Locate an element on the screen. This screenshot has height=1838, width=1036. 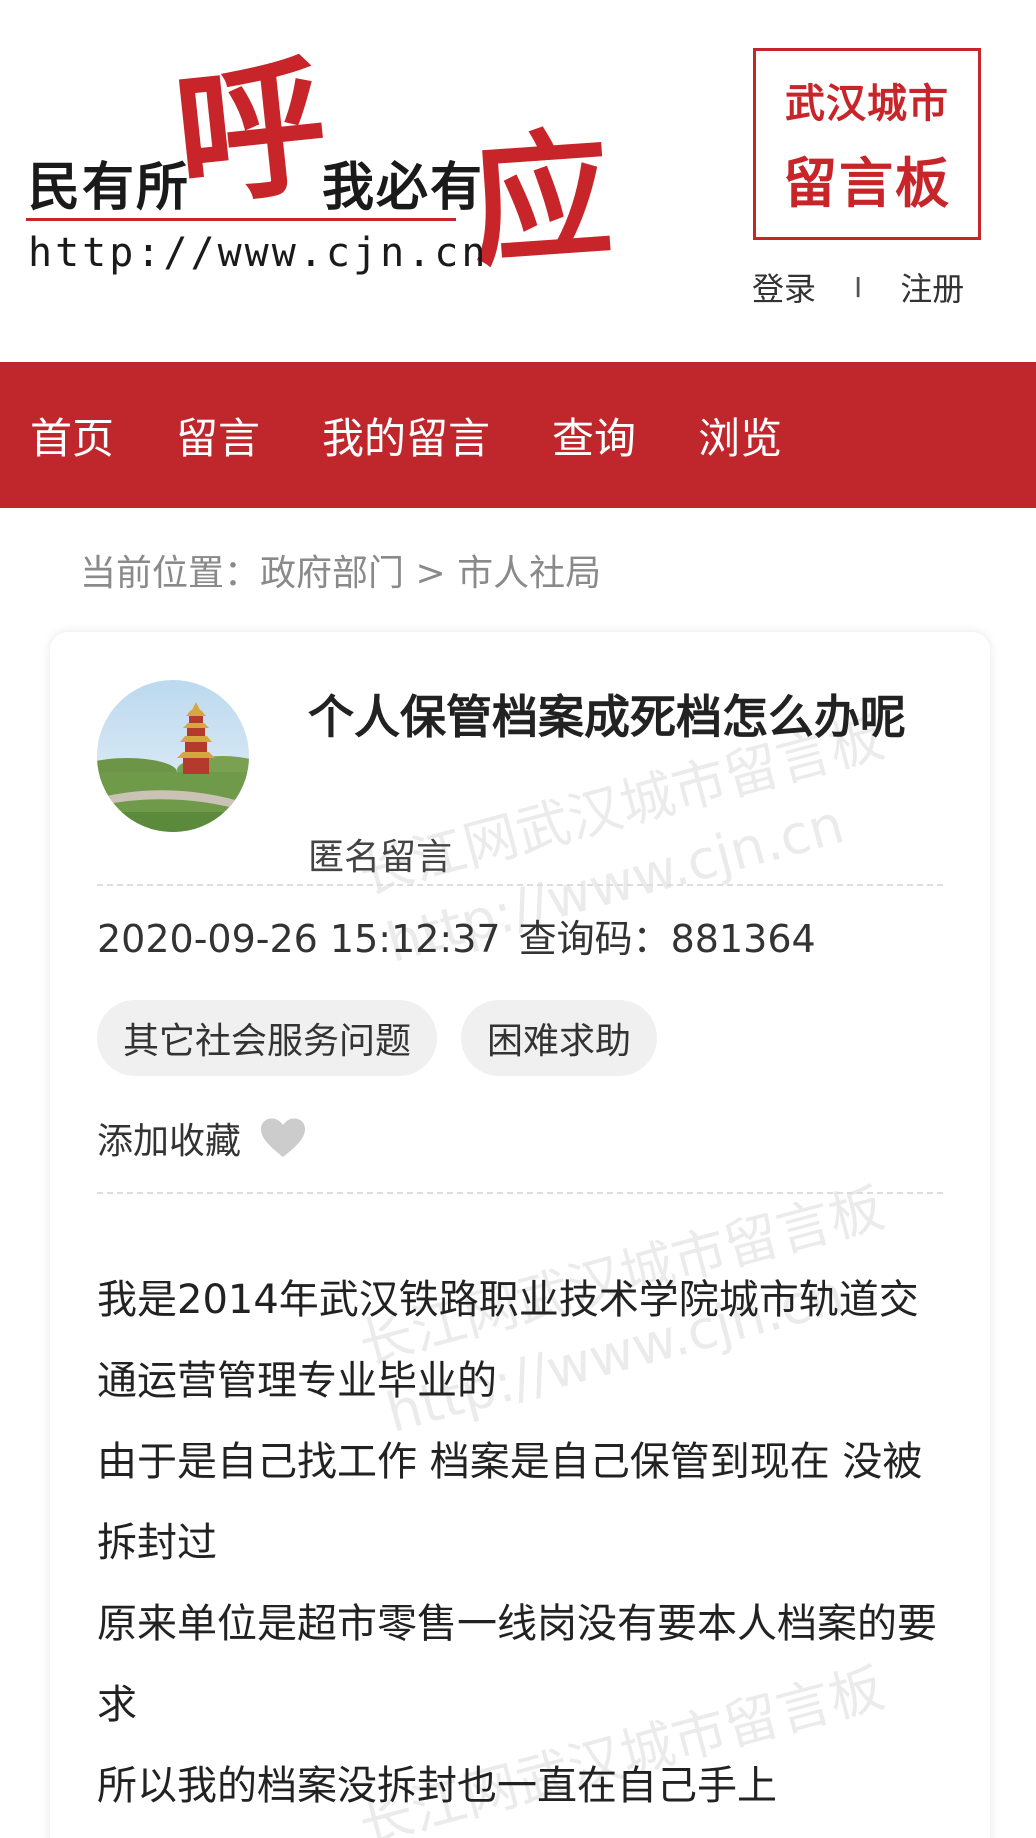
tag-chip: 其它社会服务问题 is located at coordinates (267, 1038).